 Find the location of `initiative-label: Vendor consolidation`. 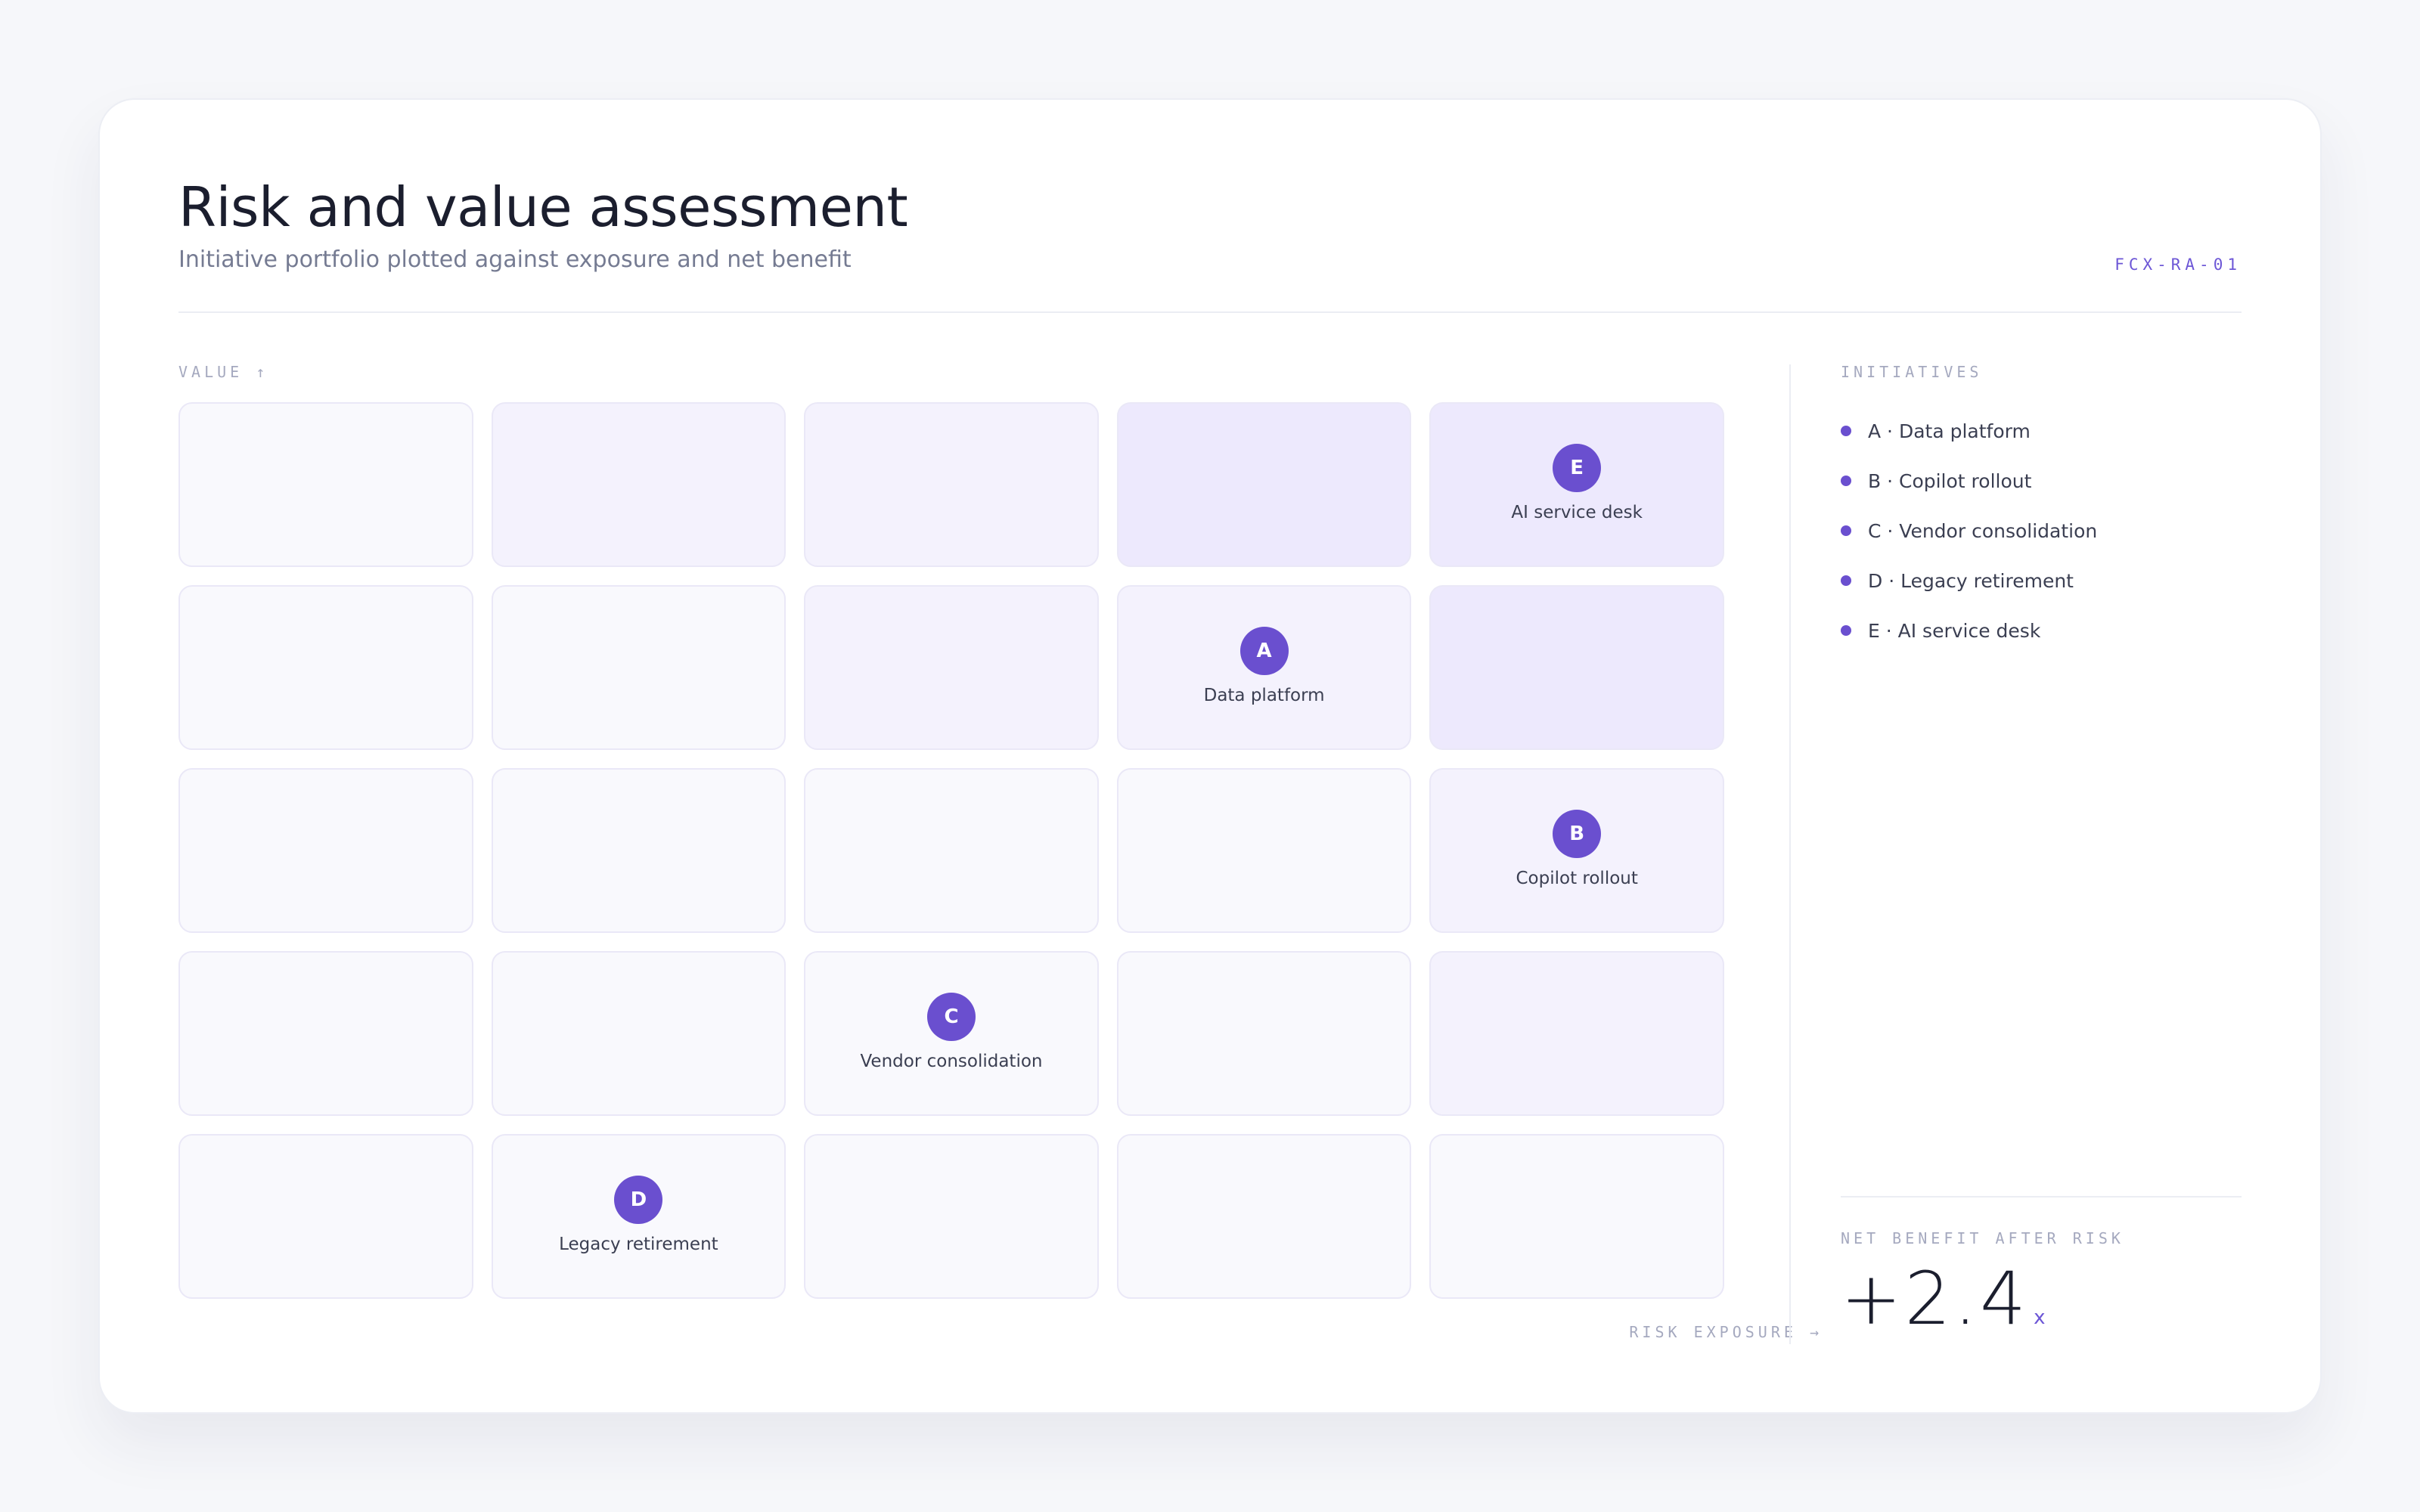

initiative-label: Vendor consolidation is located at coordinates (951, 1061).